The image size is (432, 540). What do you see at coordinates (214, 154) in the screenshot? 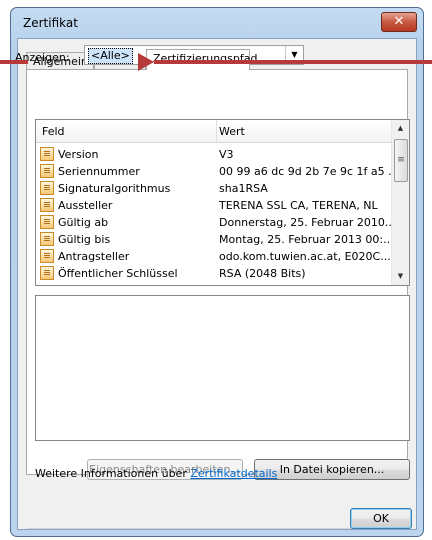
I see `table-row: Version V3` at bounding box center [214, 154].